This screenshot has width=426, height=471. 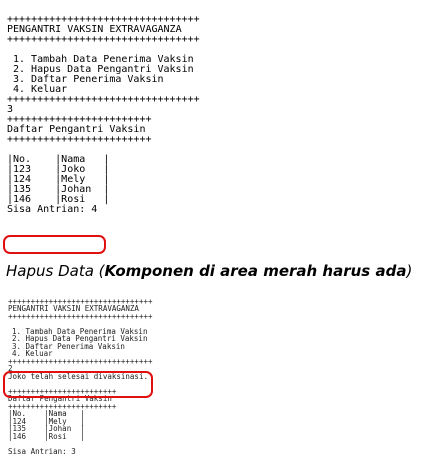 I want to click on menu-item-keluar: 4. Keluar, so click(x=40, y=89).